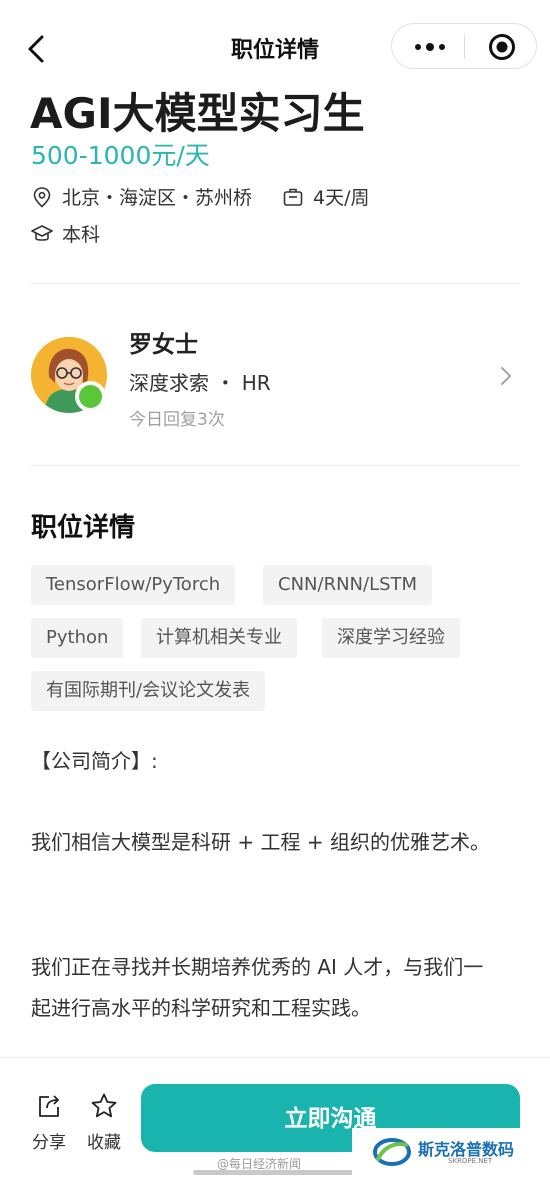  I want to click on skill-tag: CNN/RNN/LSTM, so click(348, 585).